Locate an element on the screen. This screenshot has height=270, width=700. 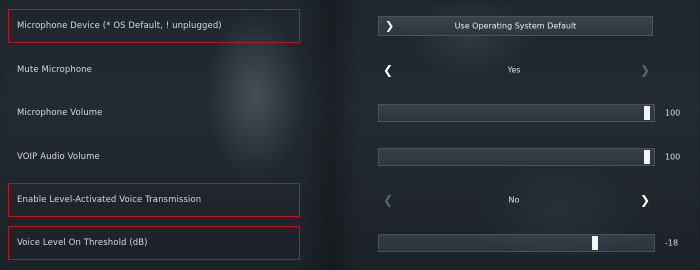
voice-level-threshold-slider is located at coordinates (516, 243).